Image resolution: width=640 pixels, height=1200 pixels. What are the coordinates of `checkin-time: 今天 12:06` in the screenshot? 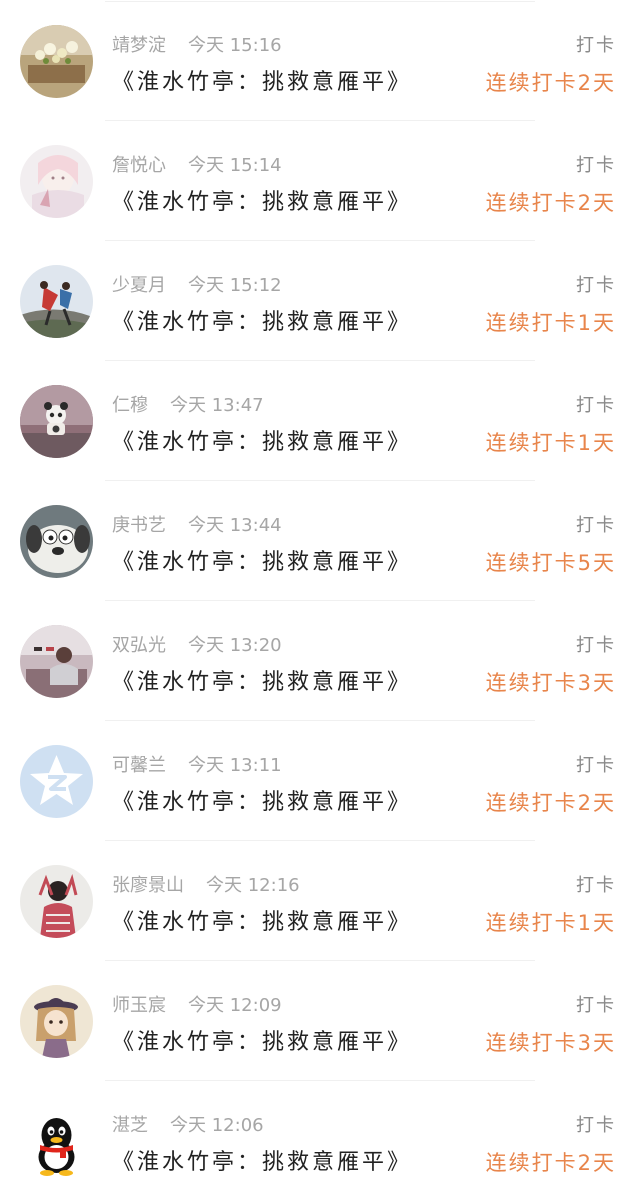 It's located at (217, 1125).